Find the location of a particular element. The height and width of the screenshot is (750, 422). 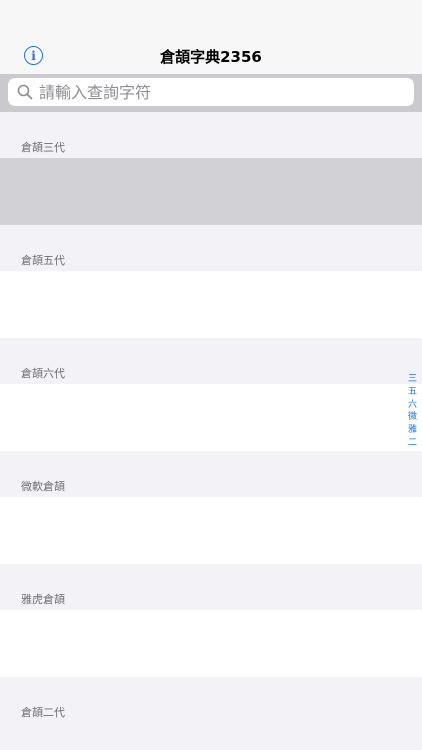

section-header-yahoo-cangjie: 雅虎倉頡 is located at coordinates (211, 587).